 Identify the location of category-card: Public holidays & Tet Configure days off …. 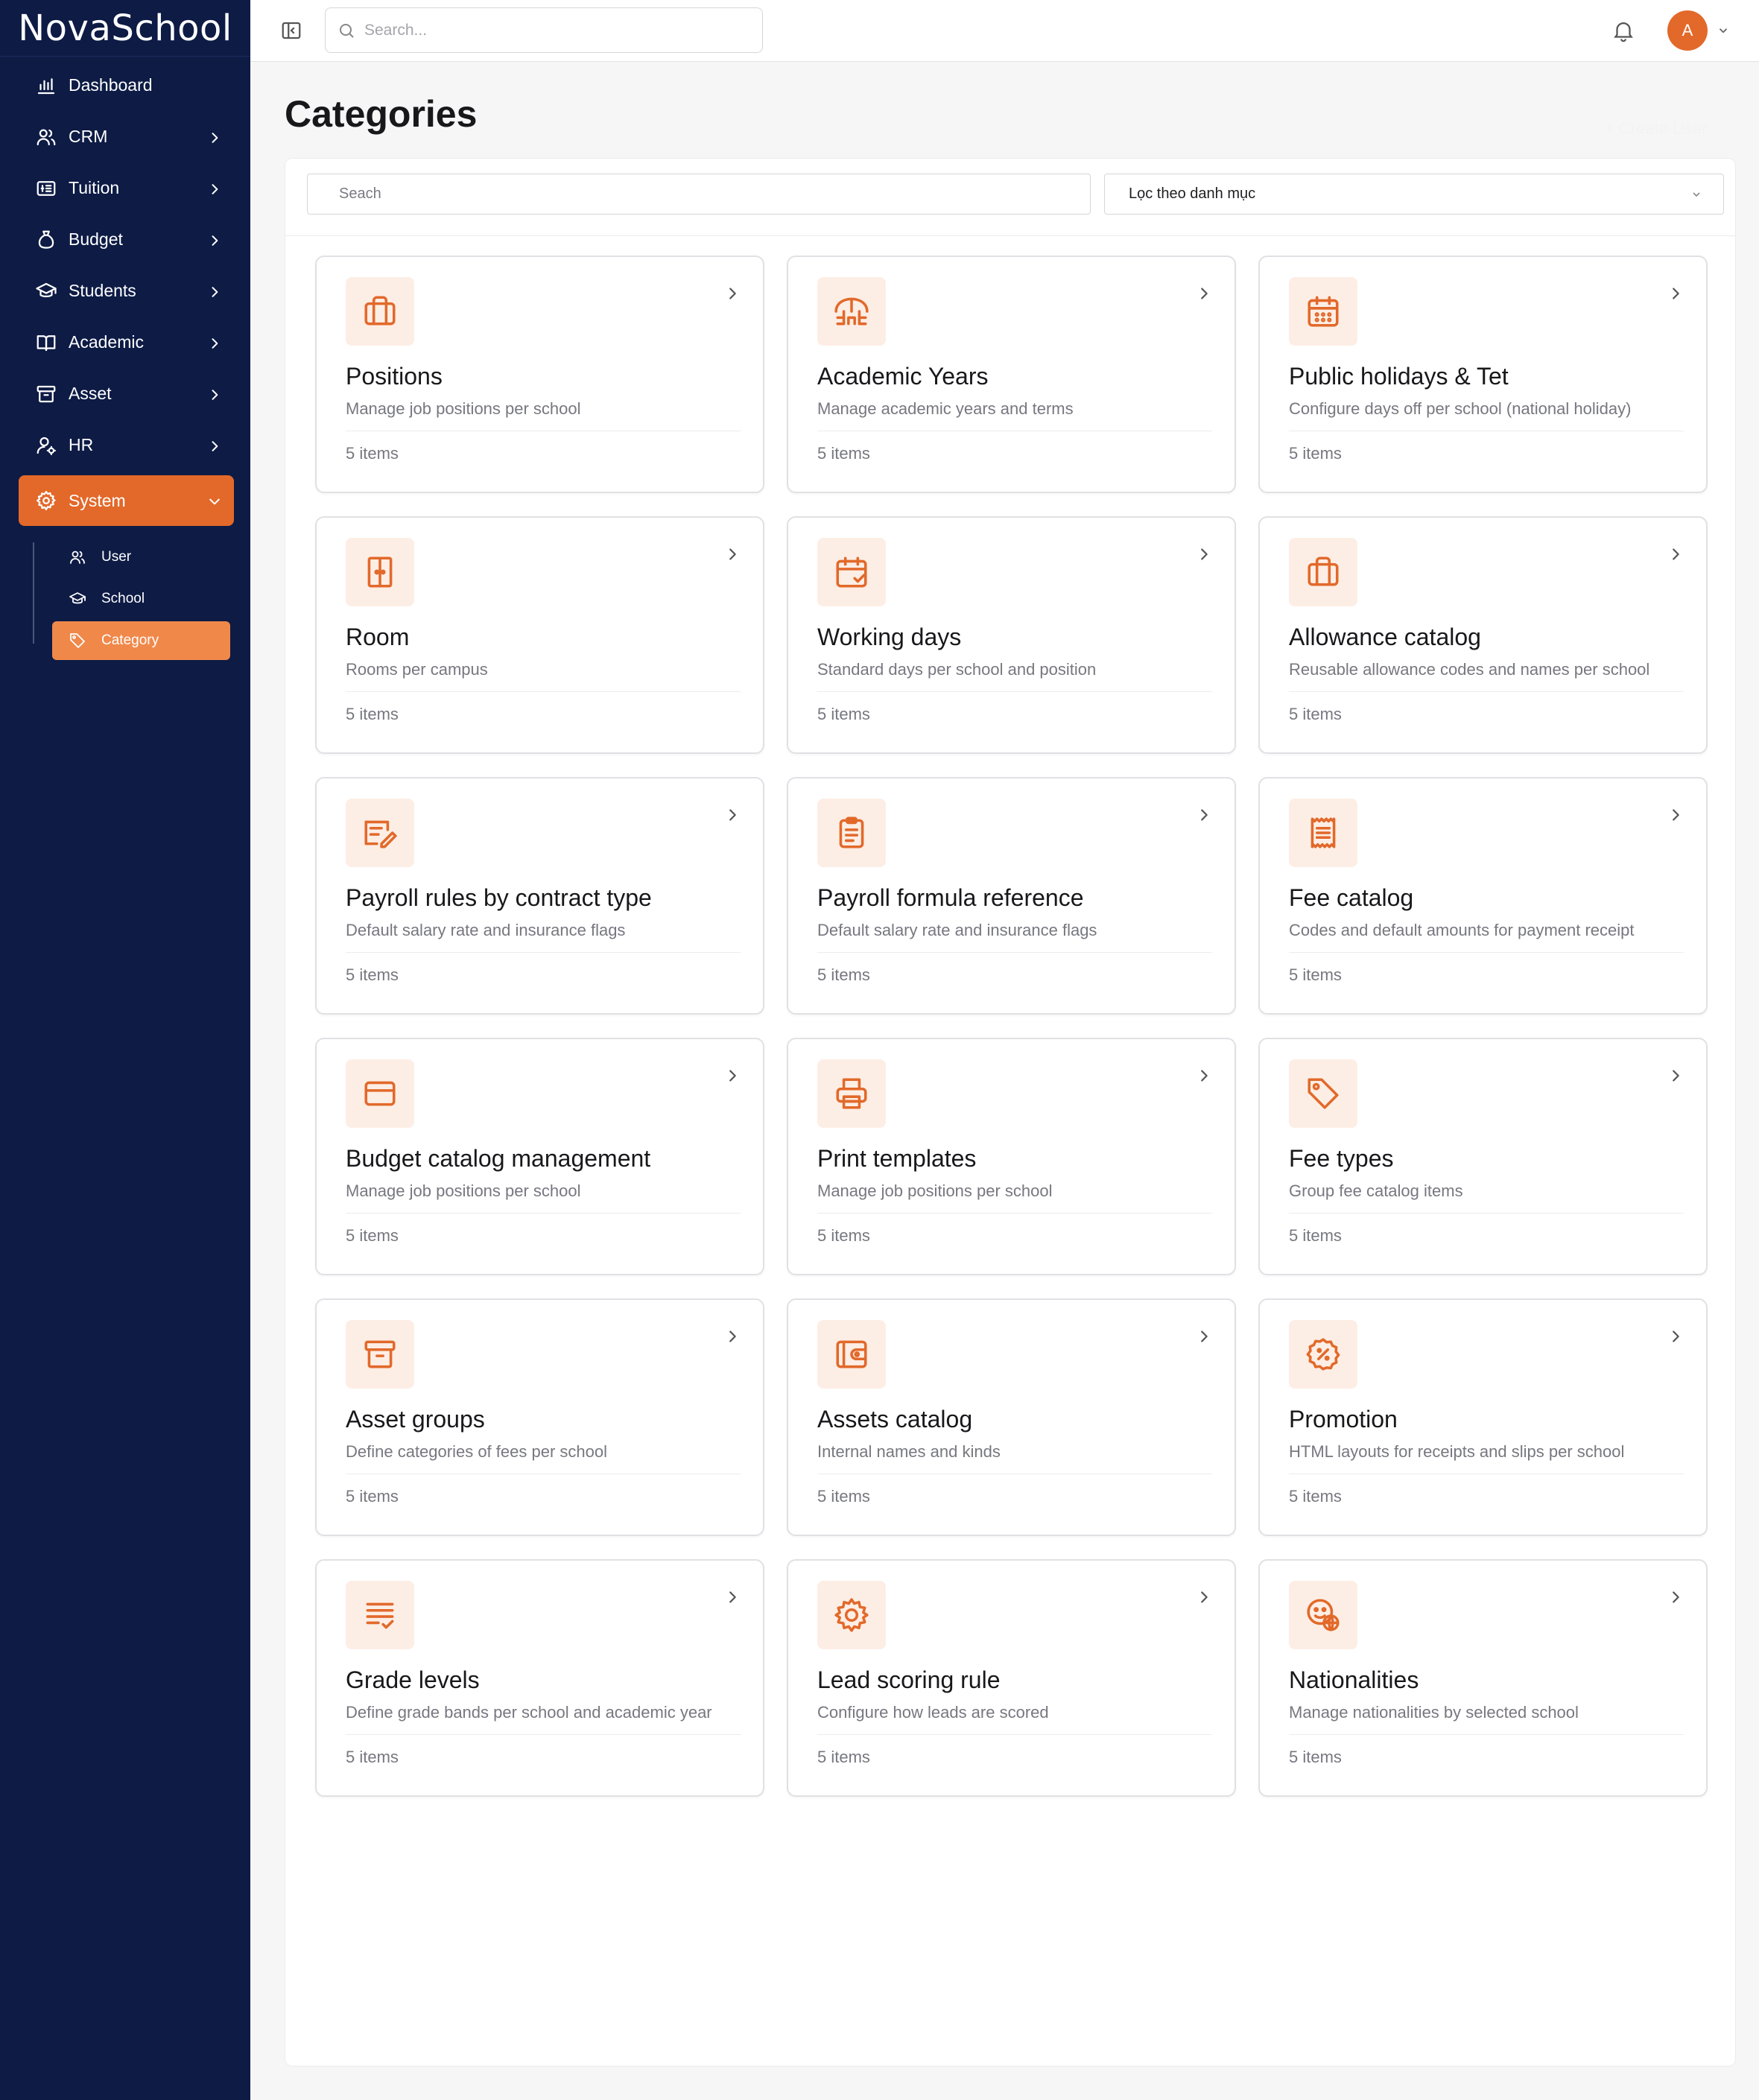
(1483, 374).